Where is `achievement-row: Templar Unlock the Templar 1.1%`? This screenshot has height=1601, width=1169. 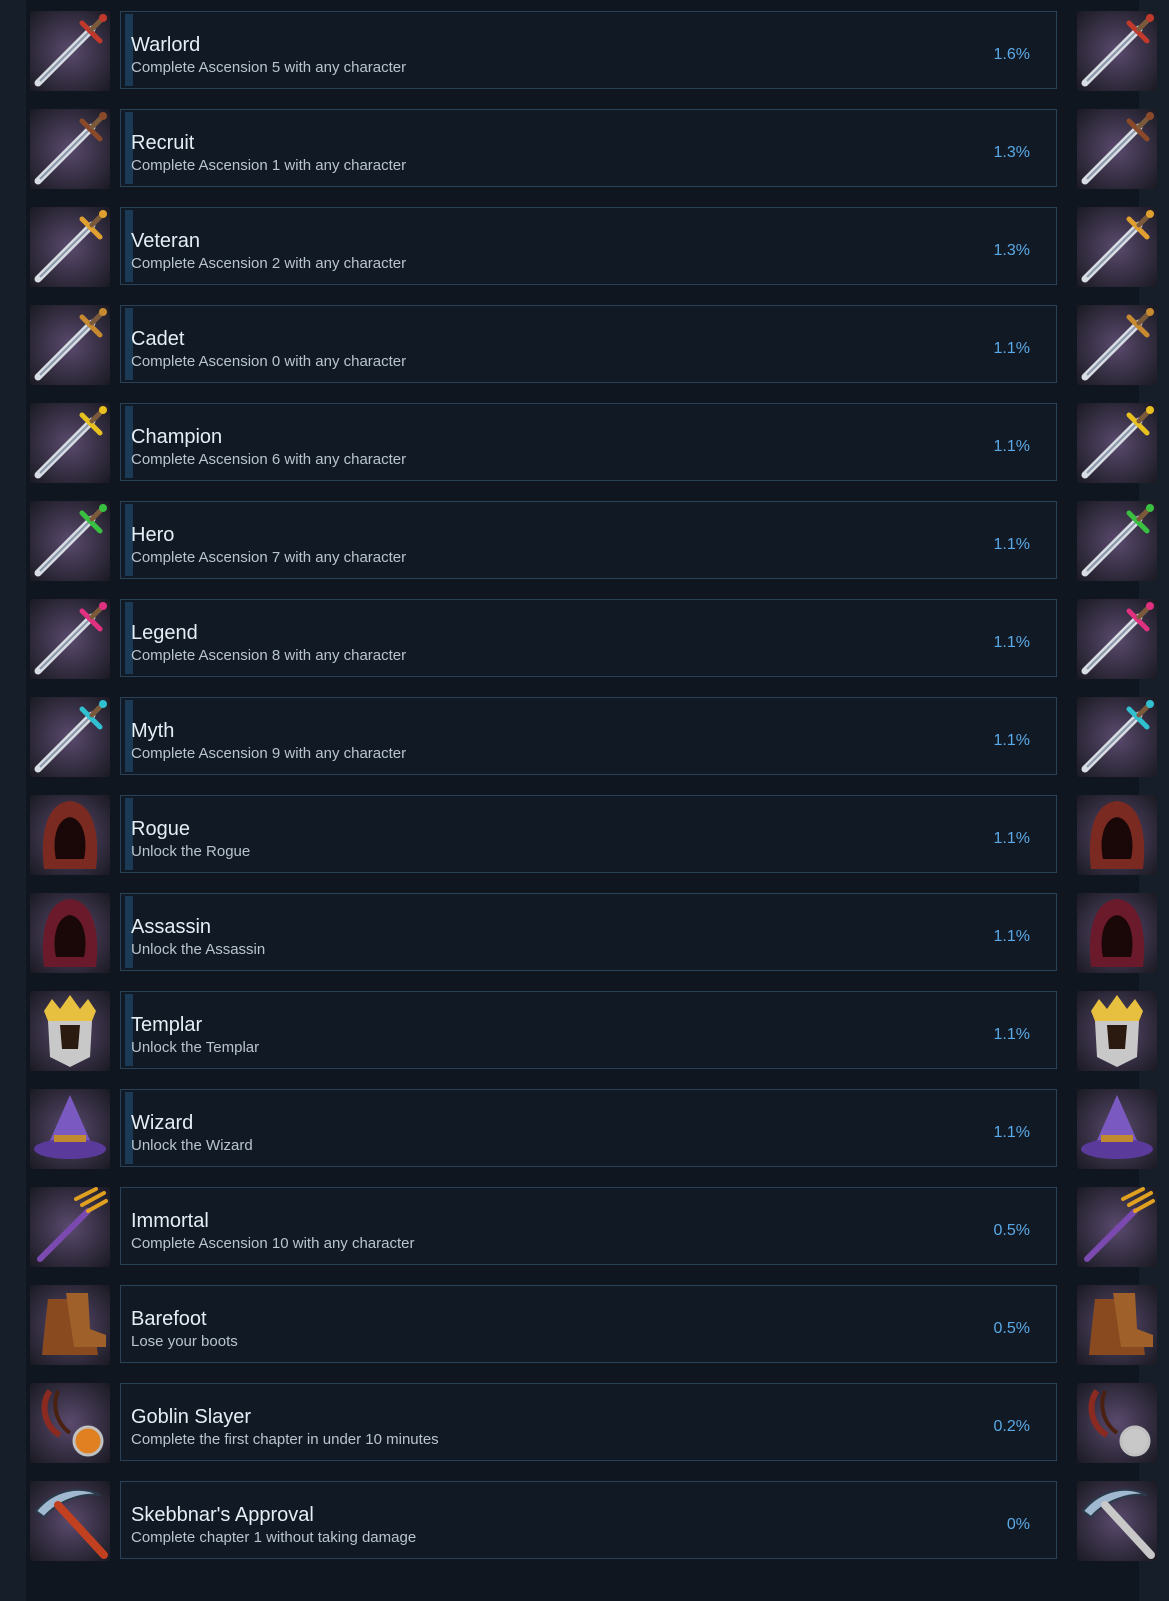
achievement-row: Templar Unlock the Templar 1.1% is located at coordinates (584, 1031).